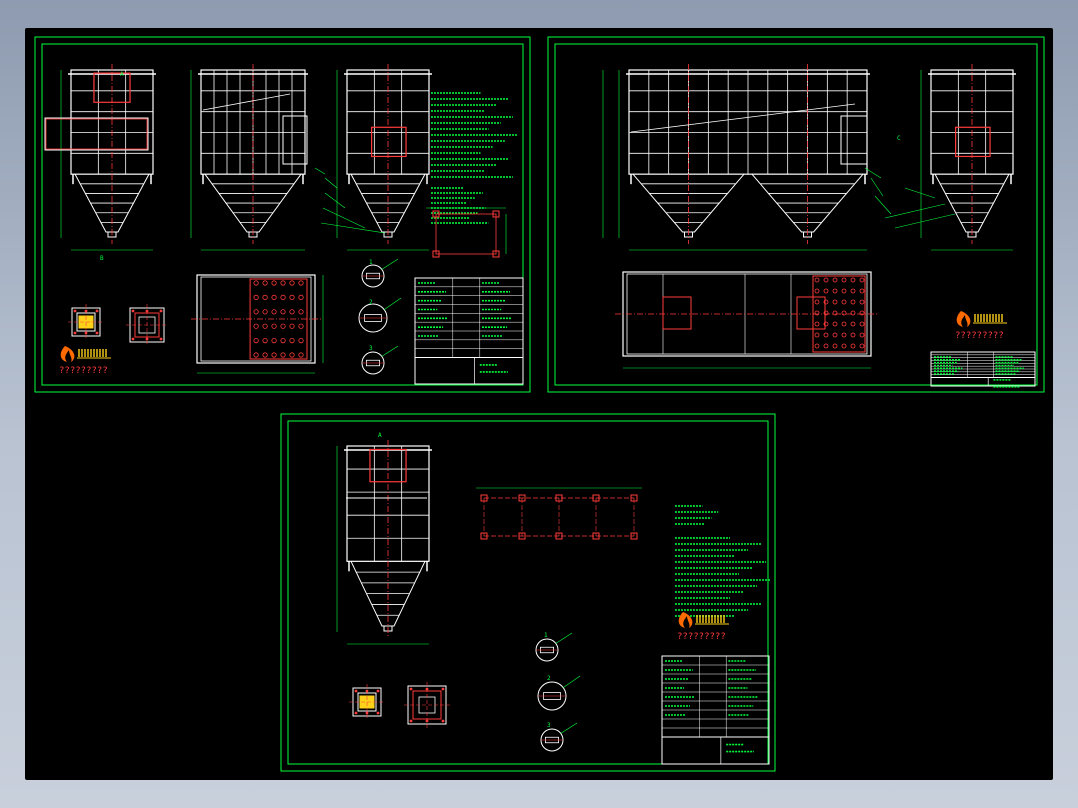  Describe the element at coordinates (747, 320) in the screenshot. I see `collector-plan-long` at that location.